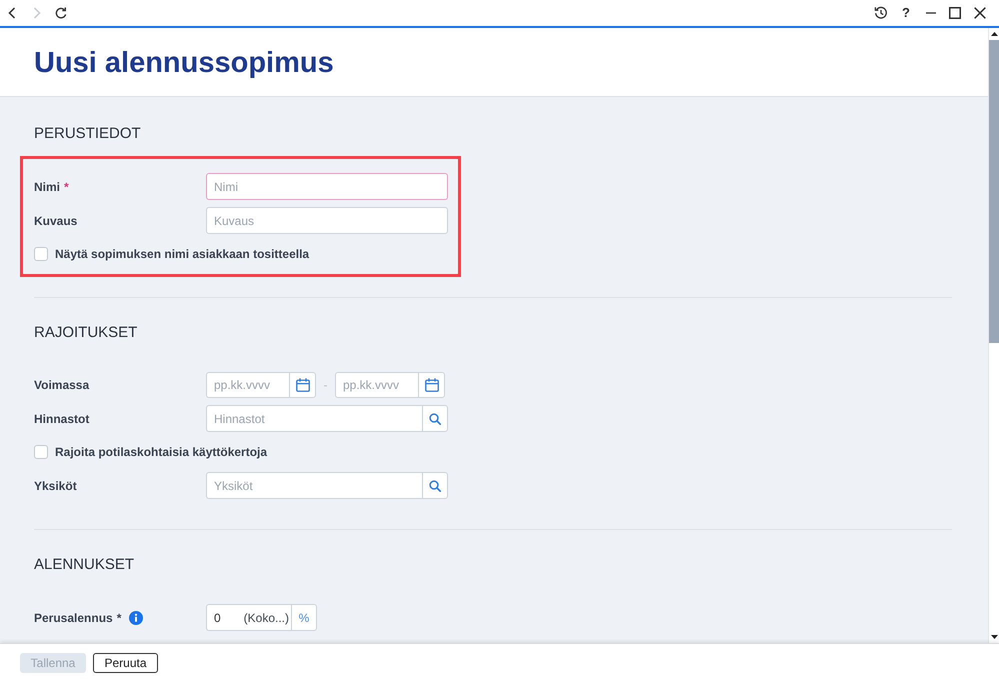  I want to click on scrollbar-thumb, so click(994, 191).